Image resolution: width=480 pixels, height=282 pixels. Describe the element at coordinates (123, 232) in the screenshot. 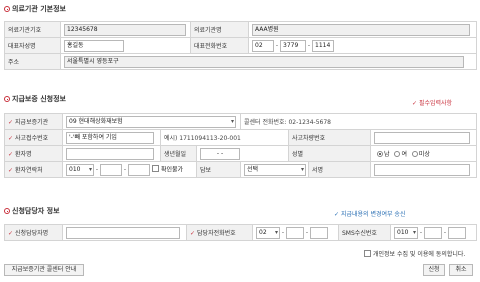

I see `applicant-name-input` at that location.